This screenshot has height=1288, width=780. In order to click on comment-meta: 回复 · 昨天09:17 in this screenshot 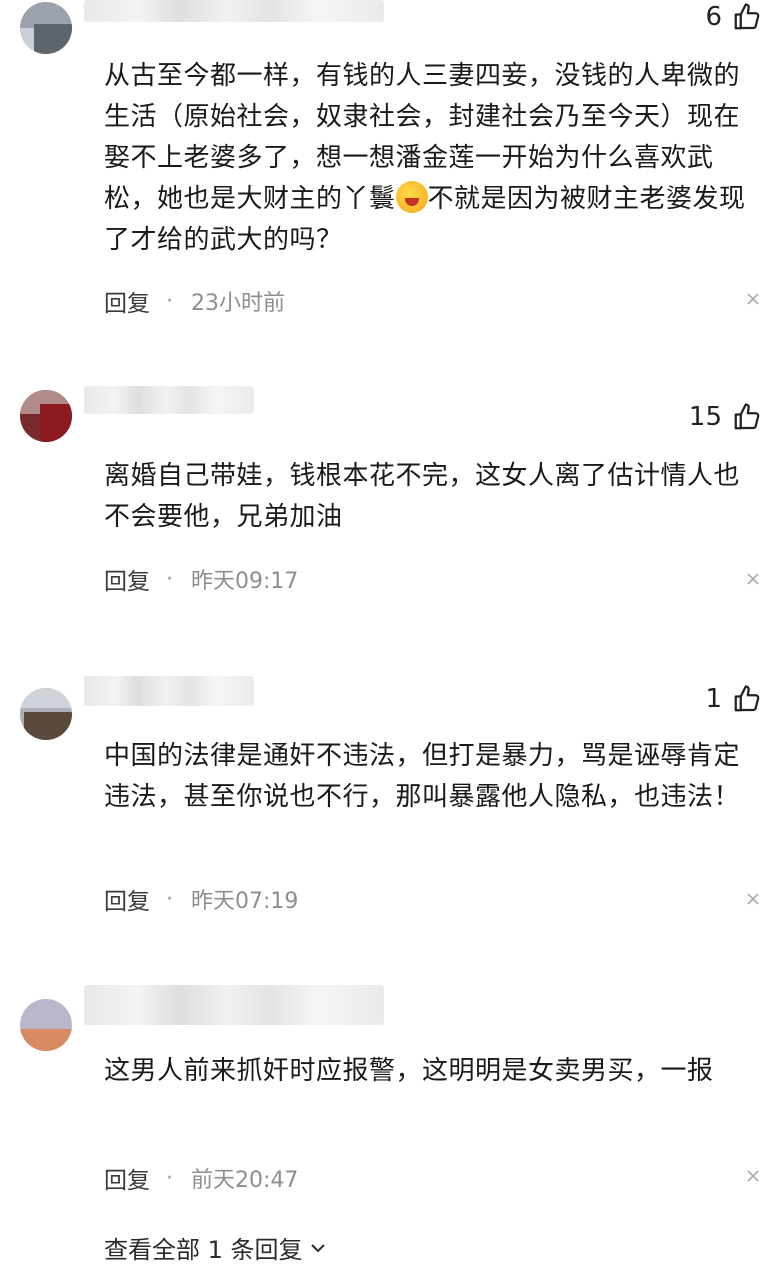, I will do `click(201, 579)`.